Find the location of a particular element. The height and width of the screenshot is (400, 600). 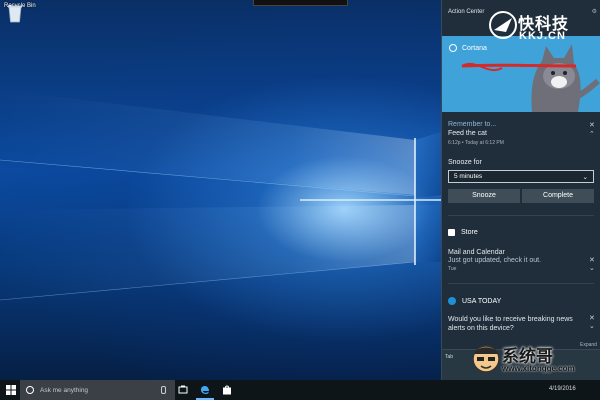

complete-button: Complete is located at coordinates (558, 196).